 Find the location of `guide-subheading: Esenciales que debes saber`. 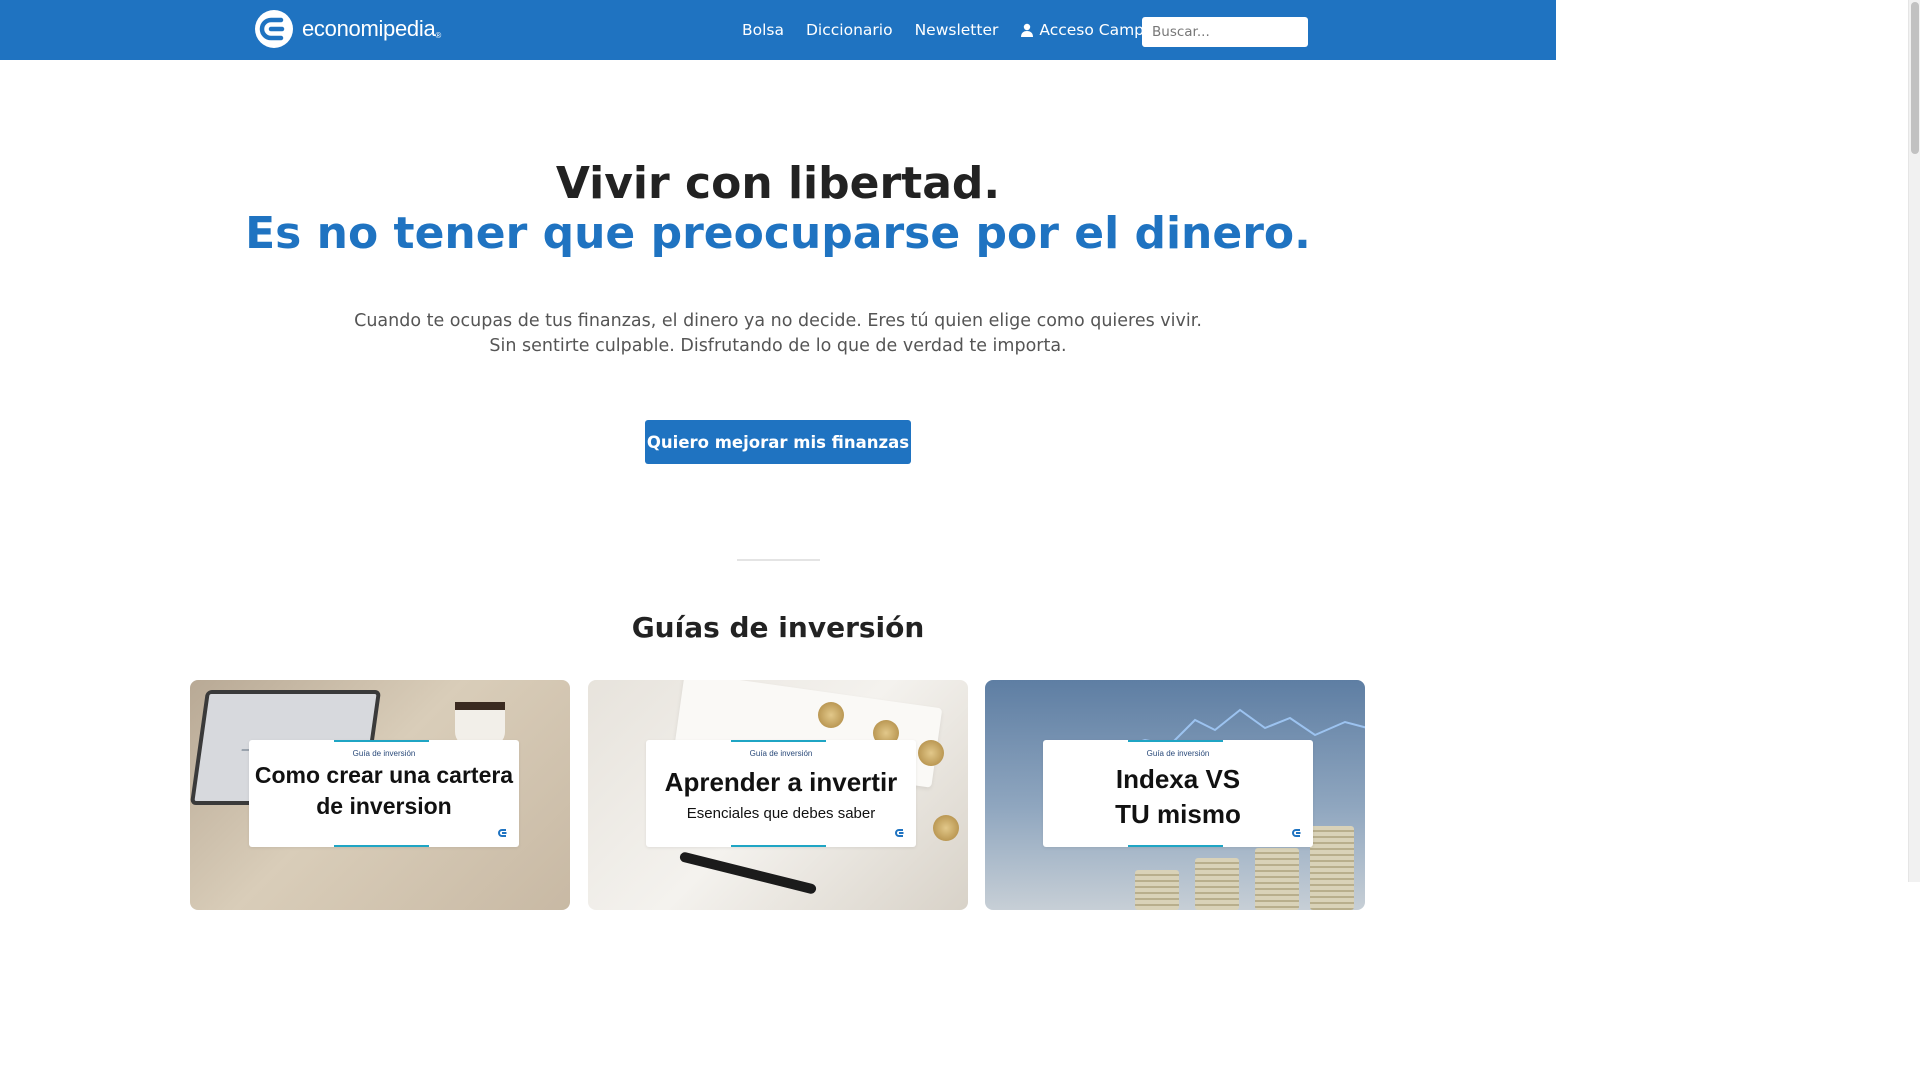

guide-subheading: Esenciales que debes saber is located at coordinates (781, 813).